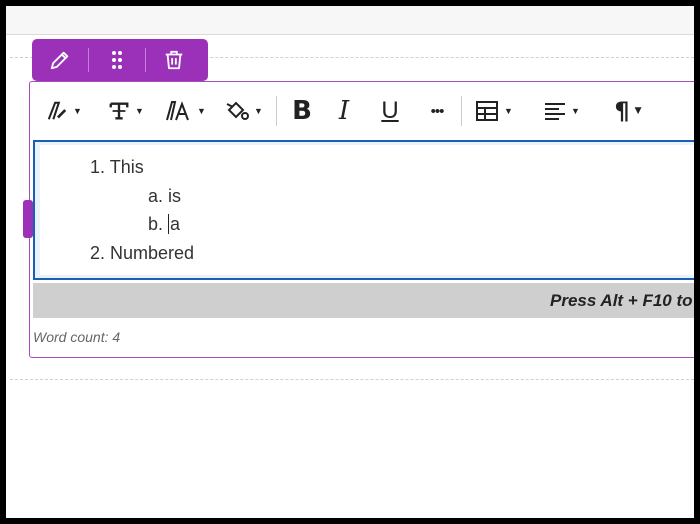  What do you see at coordinates (622, 111) in the screenshot?
I see `pilcrow-icon: ¶` at bounding box center [622, 111].